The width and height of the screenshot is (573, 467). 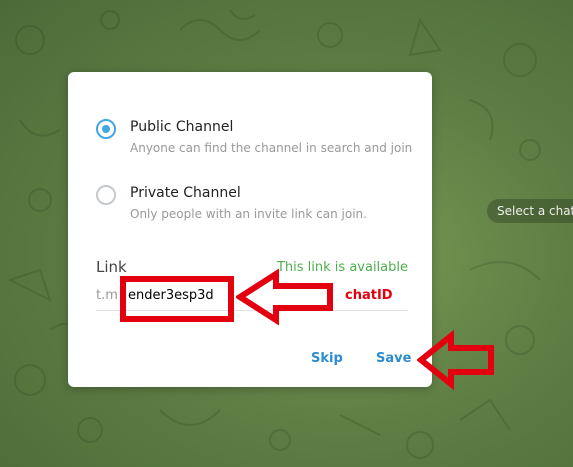 What do you see at coordinates (178, 295) in the screenshot?
I see `link-input` at bounding box center [178, 295].